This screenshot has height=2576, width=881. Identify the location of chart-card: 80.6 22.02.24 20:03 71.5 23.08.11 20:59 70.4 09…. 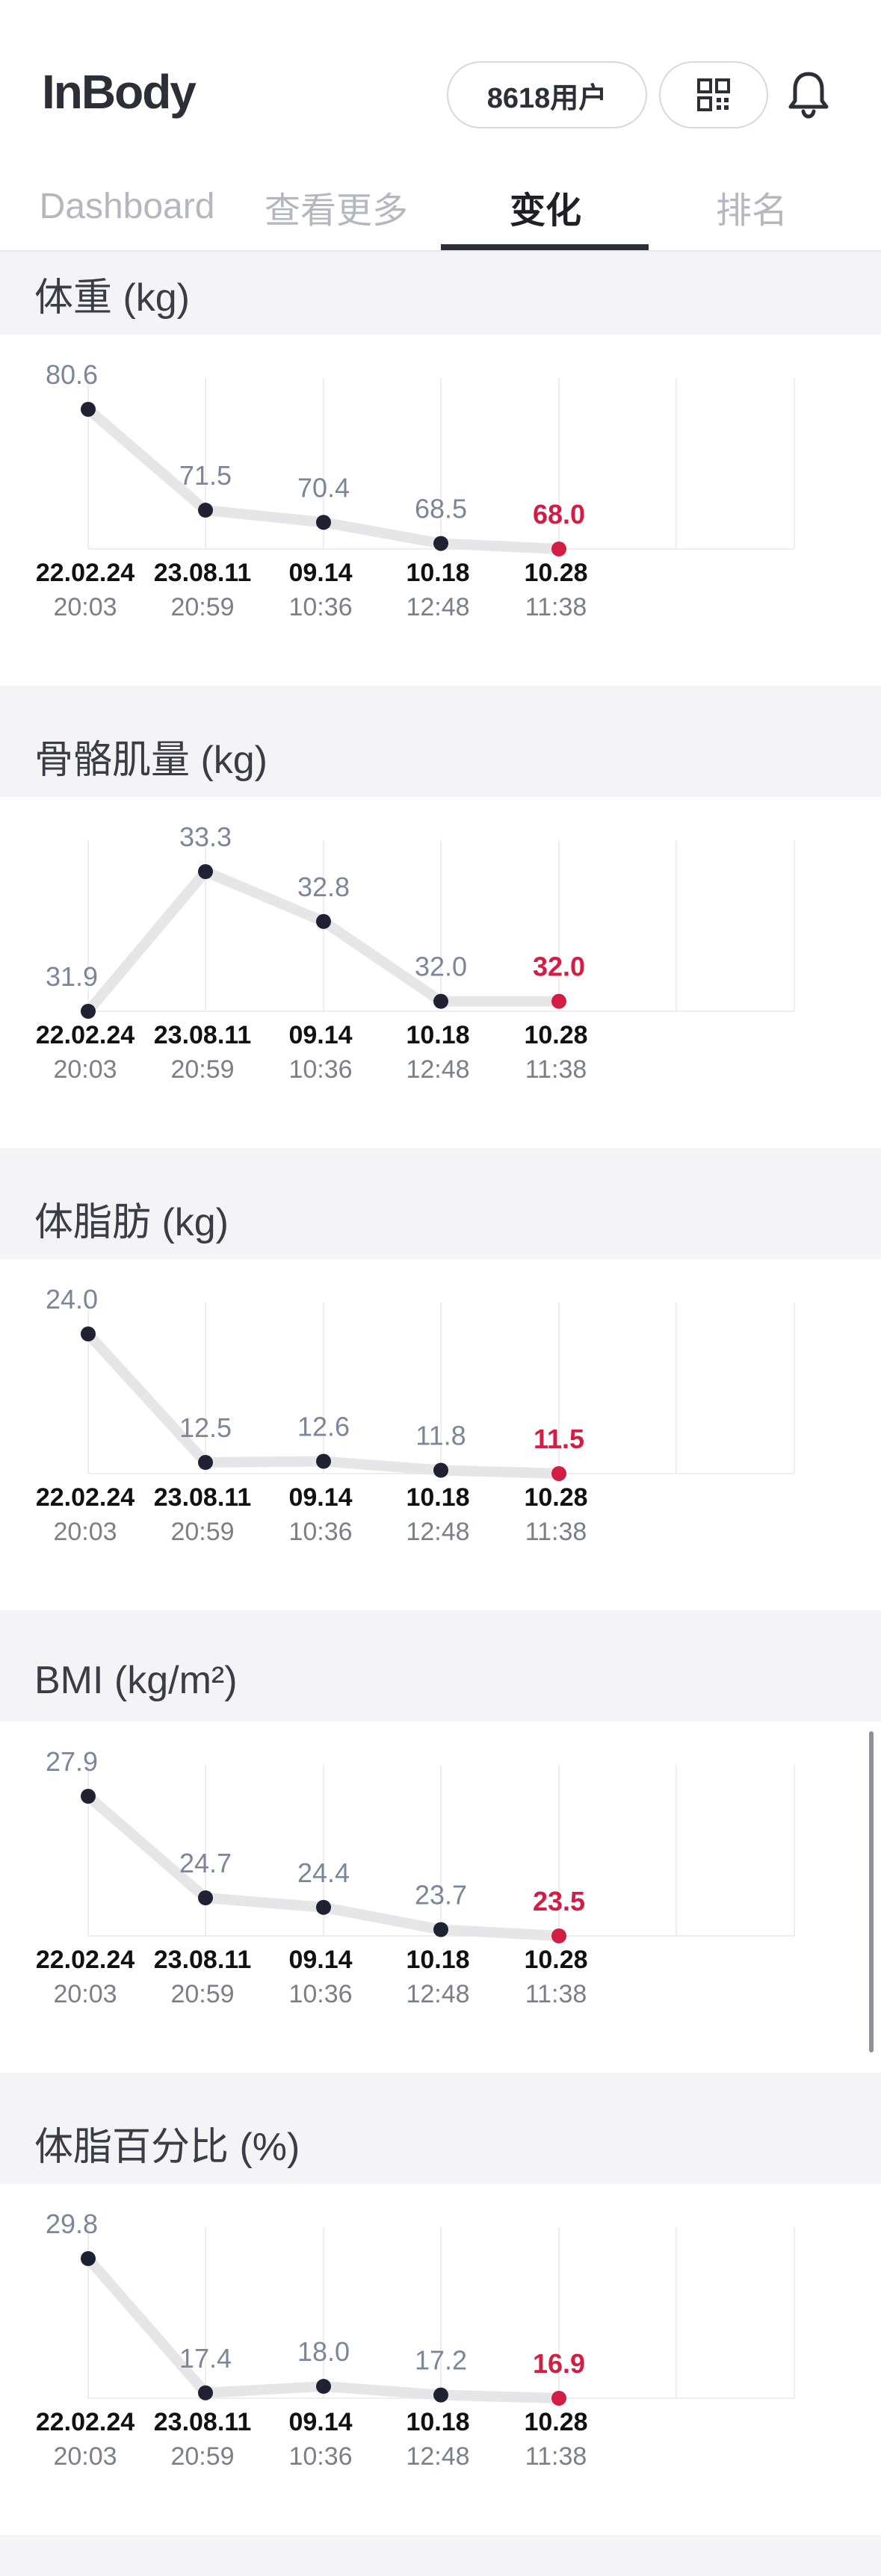
(440, 510).